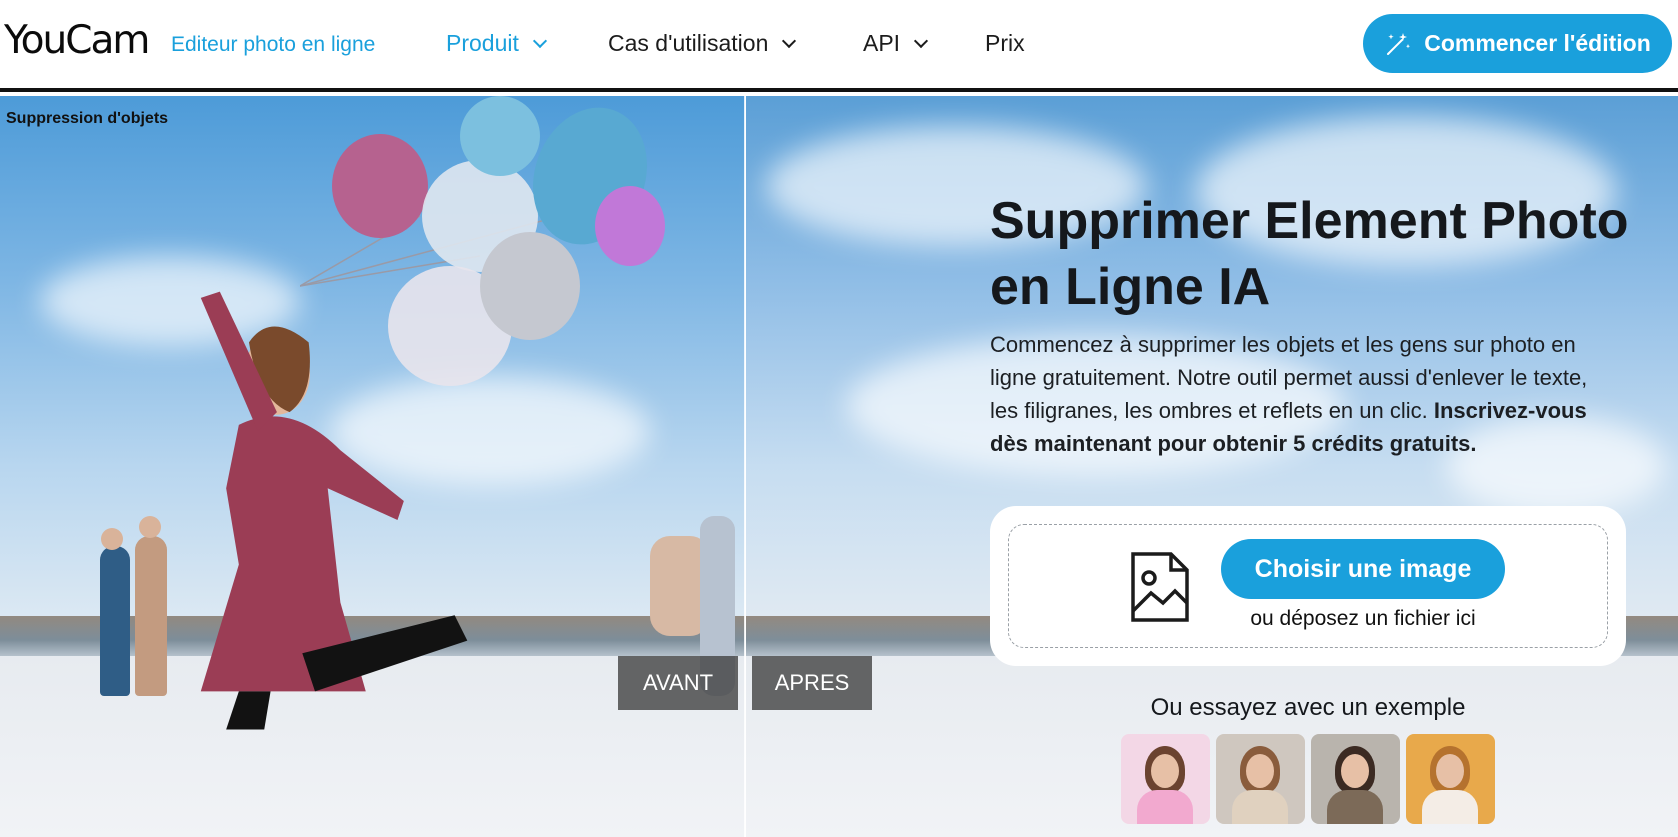  I want to click on magic-wand-icon, so click(1399, 43).